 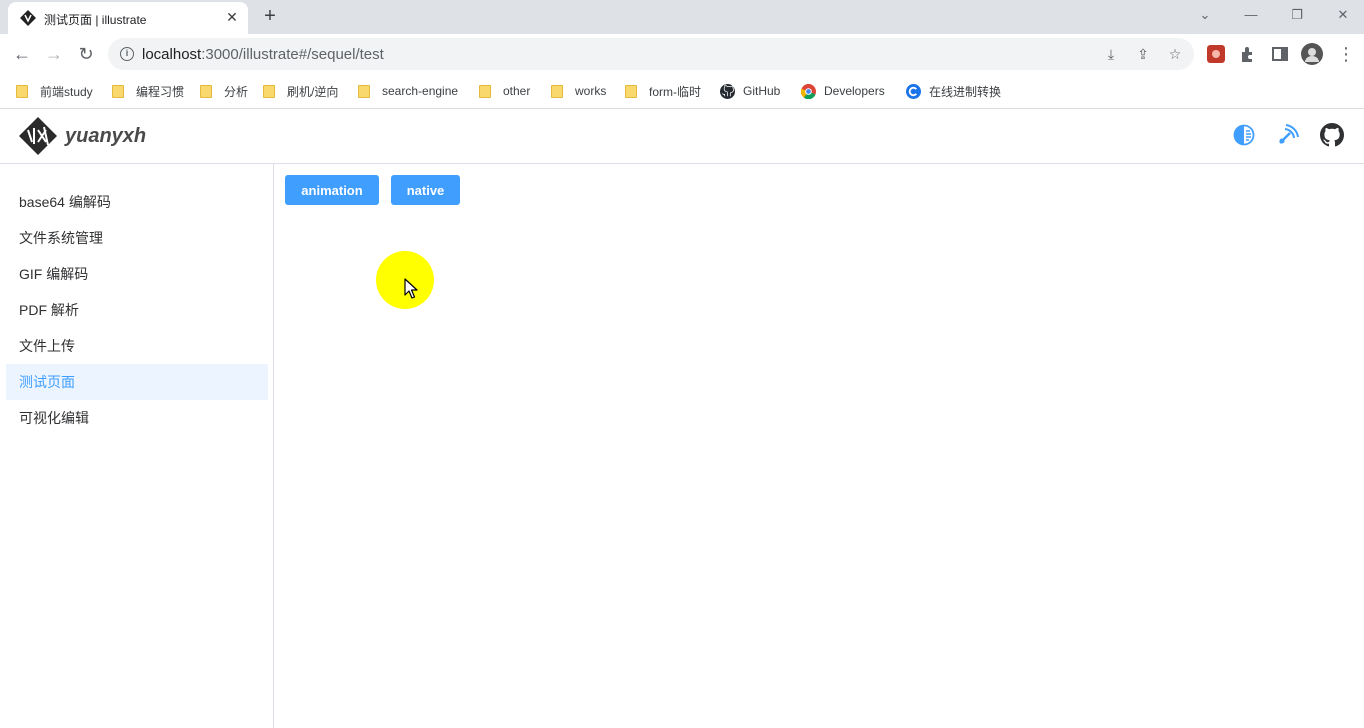 I want to click on bookmark-folder: search-engine, so click(x=408, y=91).